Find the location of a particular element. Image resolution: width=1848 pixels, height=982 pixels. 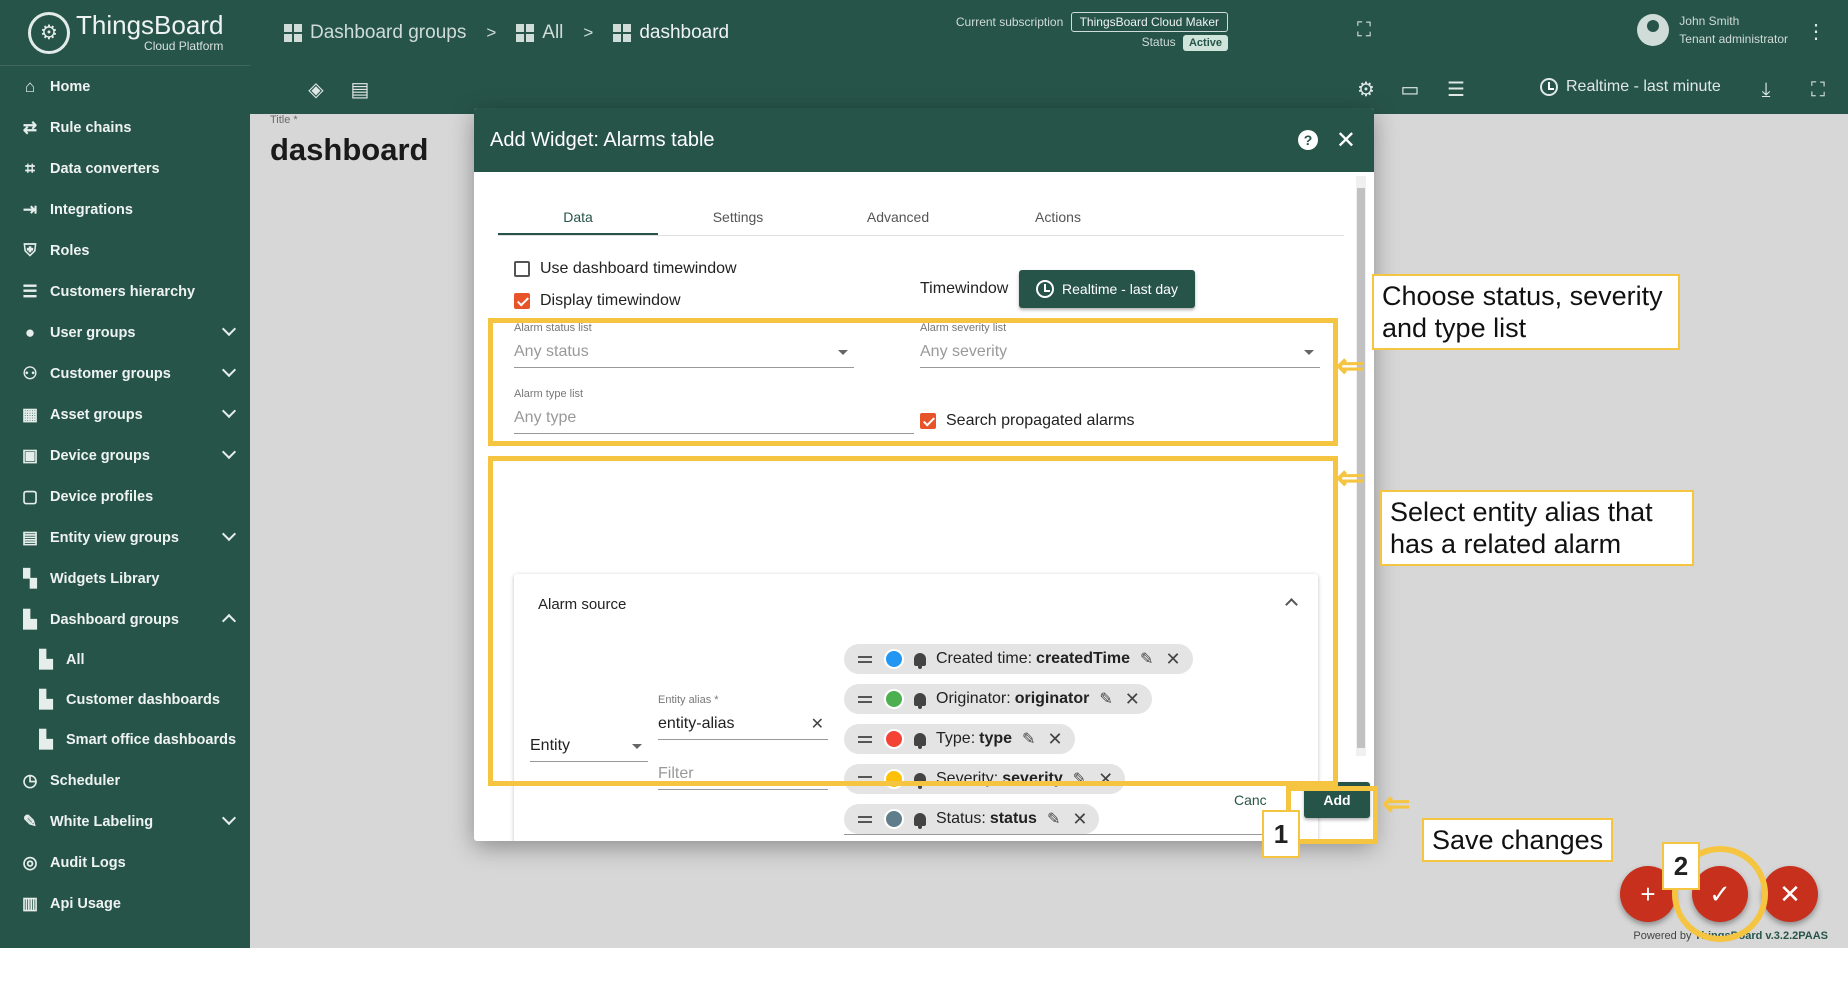

sidebar-item-label: Customers hierarchy is located at coordinates (123, 291).